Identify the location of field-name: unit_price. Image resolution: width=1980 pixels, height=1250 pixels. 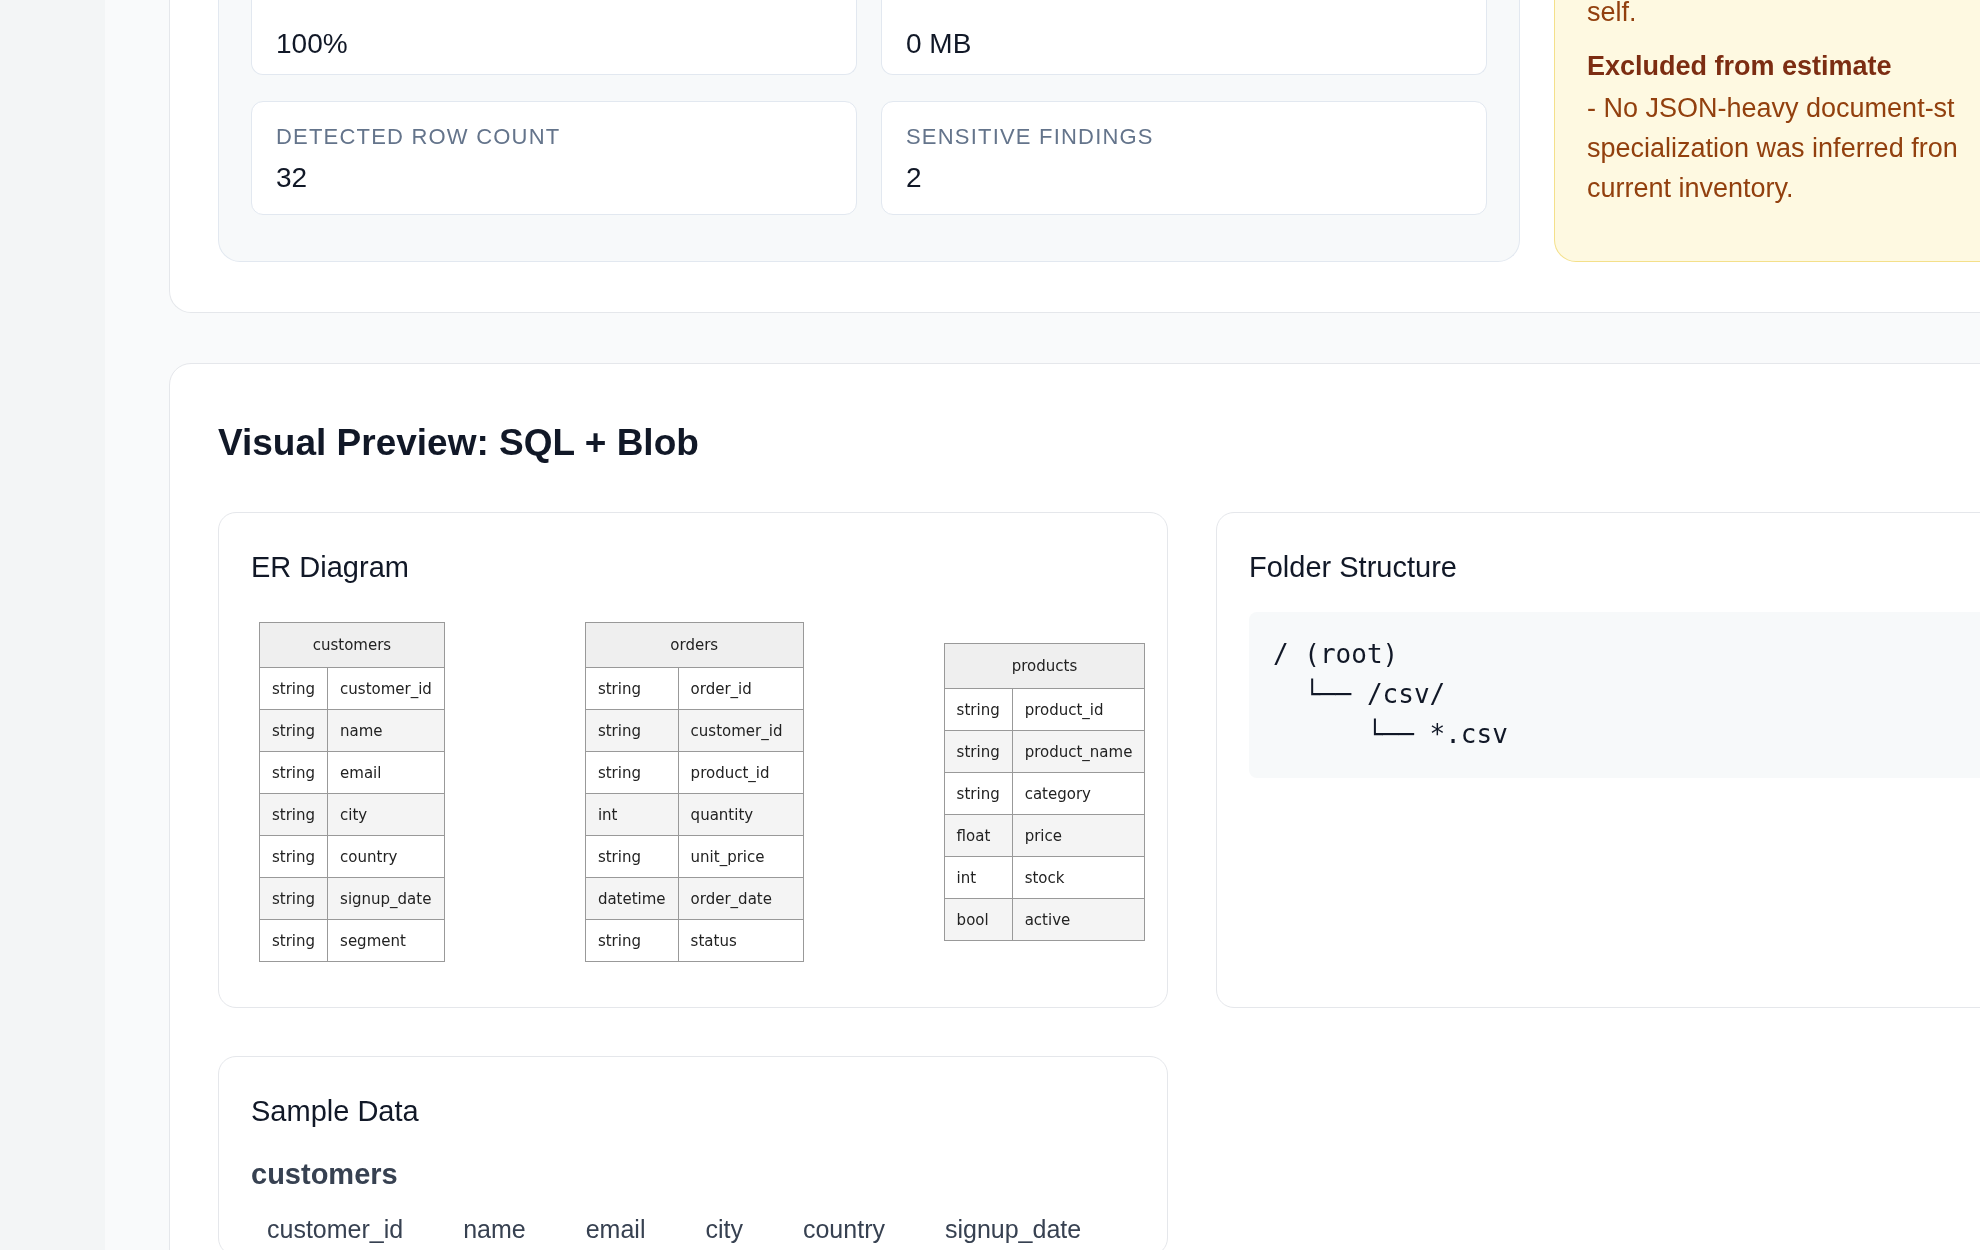
(741, 856).